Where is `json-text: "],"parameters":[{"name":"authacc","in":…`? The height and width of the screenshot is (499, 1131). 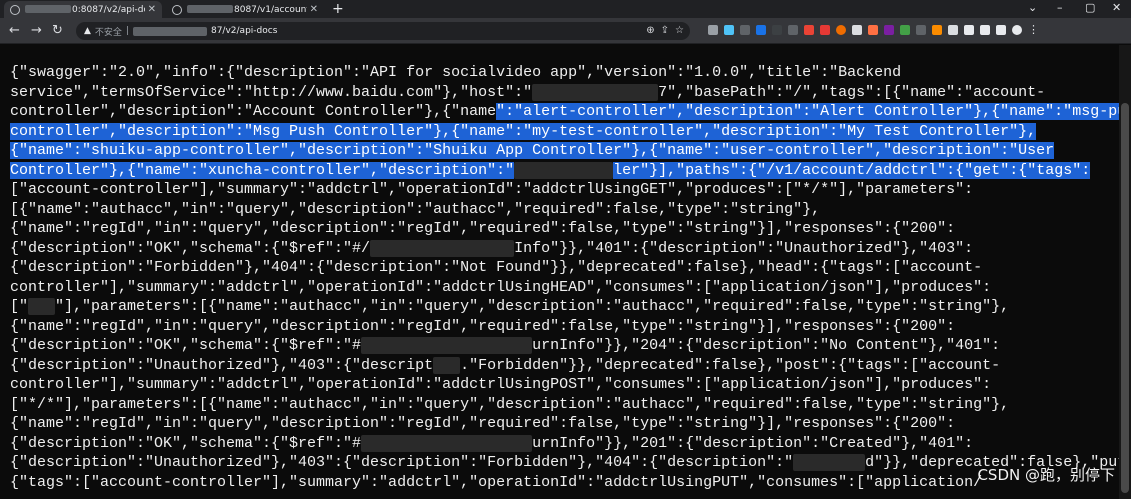
json-text: "],"parameters":[{"name":"authacc","in":… is located at coordinates (532, 306).